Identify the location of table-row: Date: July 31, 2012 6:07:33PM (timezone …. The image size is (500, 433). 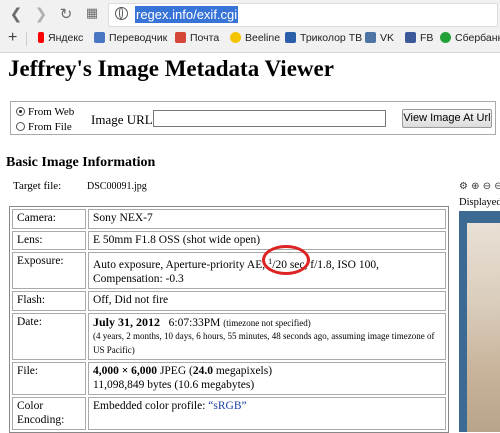
(229, 336).